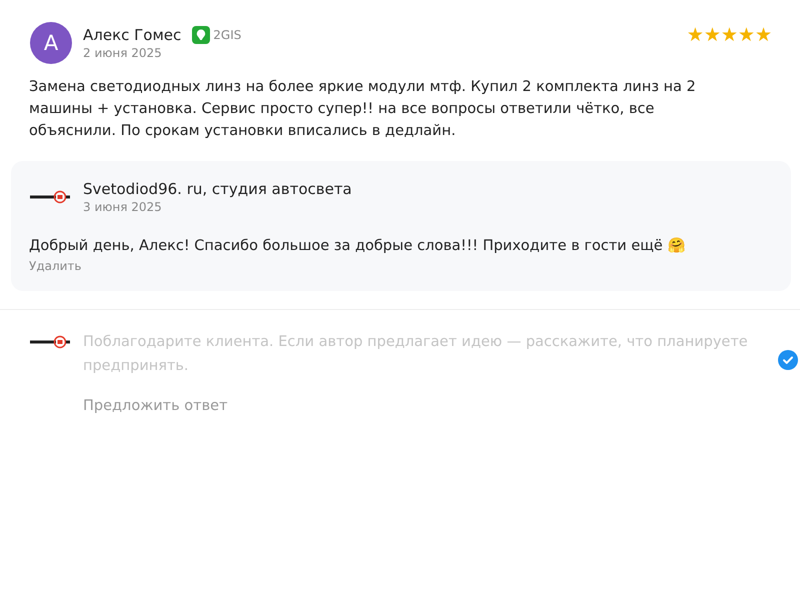 This screenshot has width=800, height=598. I want to click on review-text: Замена светодиодных линз на более яркие модули мтф. Купил 2 комплекта линз на 2 машины + установка. Сервис просто супер!! на все вопросы ответили чётко, все объяснили. По срокам установки вписались в дедлайн., so click(363, 109).